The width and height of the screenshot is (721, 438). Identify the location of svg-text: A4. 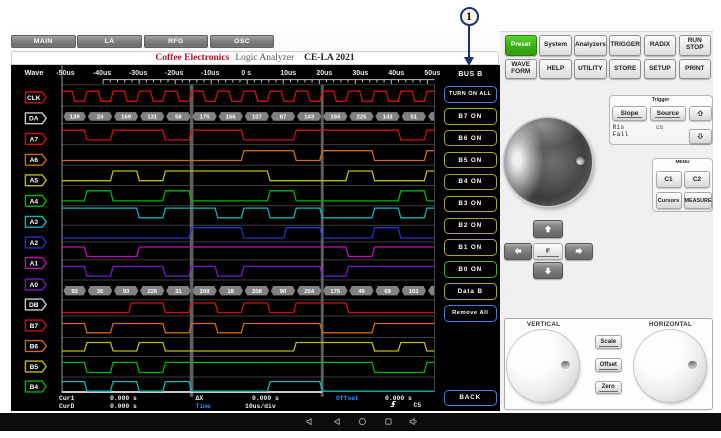
(34, 201).